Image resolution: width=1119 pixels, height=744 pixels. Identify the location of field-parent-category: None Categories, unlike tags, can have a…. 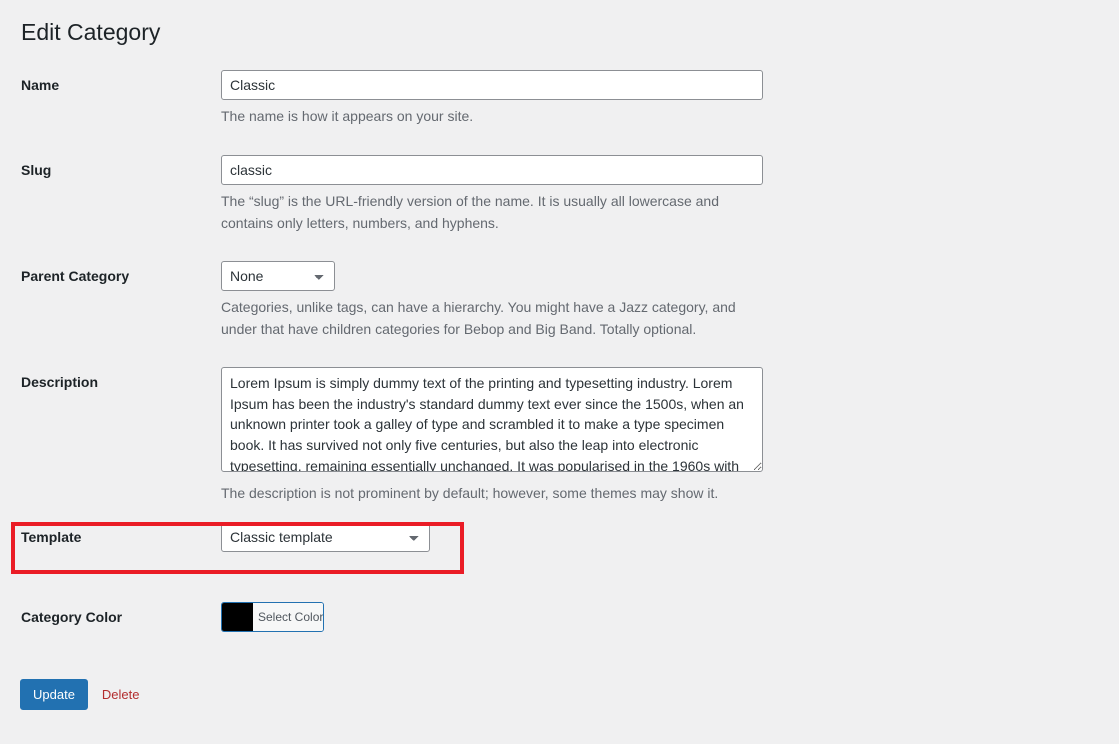
(670, 300).